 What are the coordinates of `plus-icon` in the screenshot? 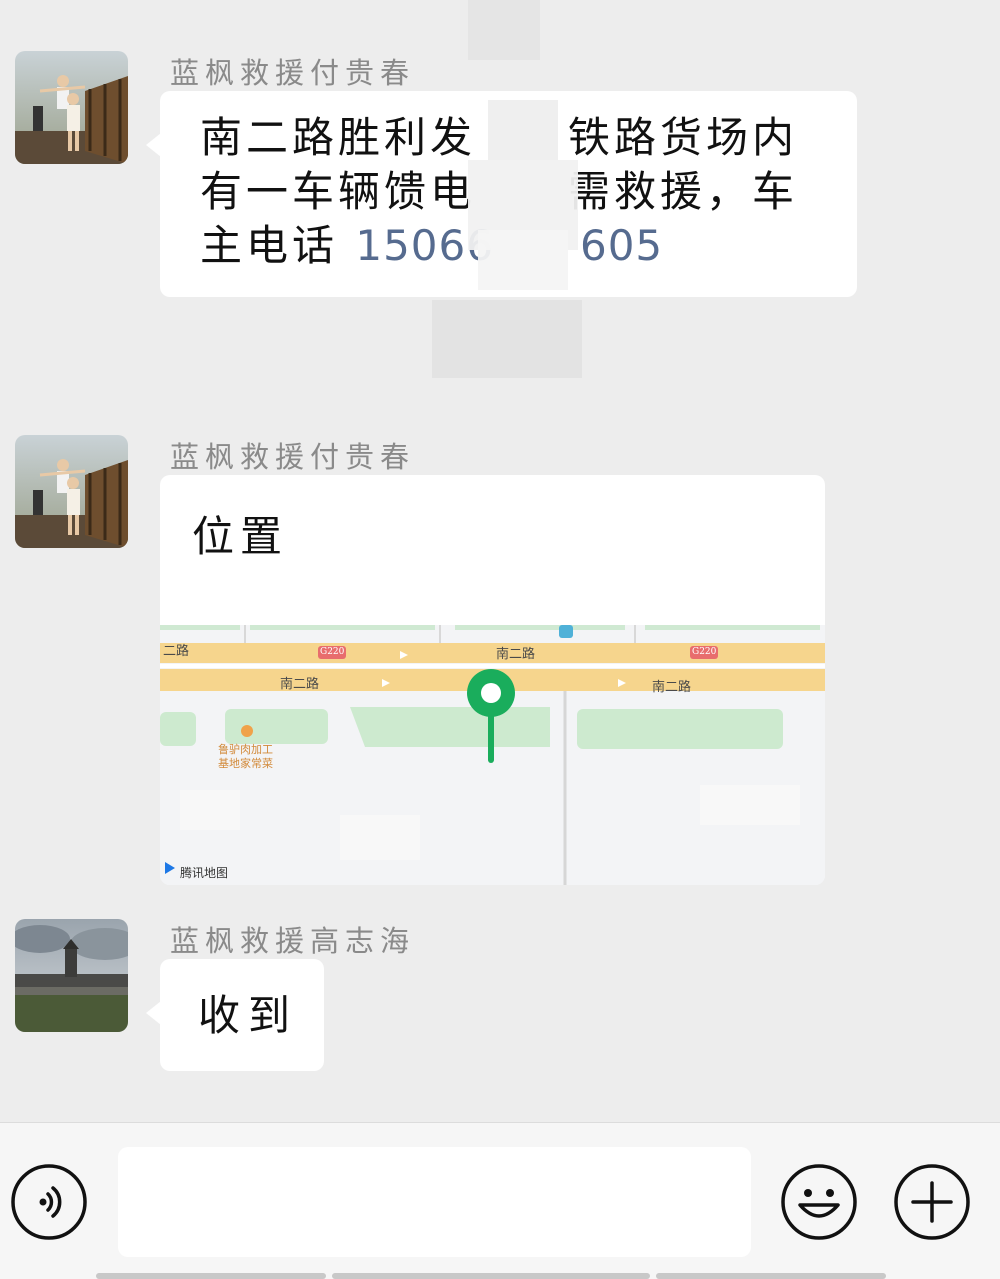 It's located at (932, 1202).